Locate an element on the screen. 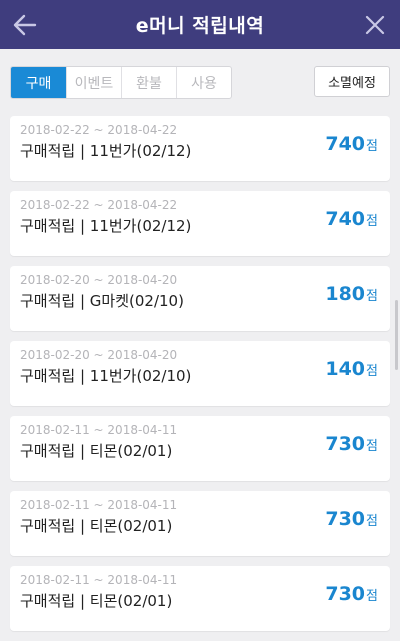 The image size is (400, 641). filter-bar: 구매 이벤트 환불 사용 소멸예정 is located at coordinates (200, 81).